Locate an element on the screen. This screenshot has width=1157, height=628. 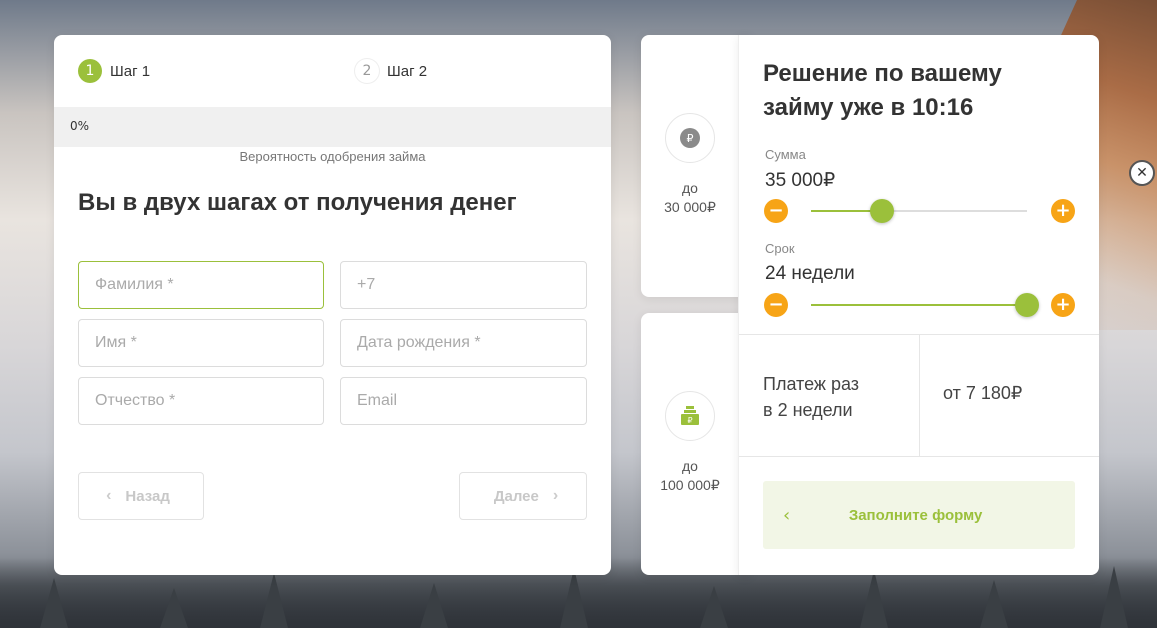
ruble-coin-icon: ₽ is located at coordinates (690, 138).